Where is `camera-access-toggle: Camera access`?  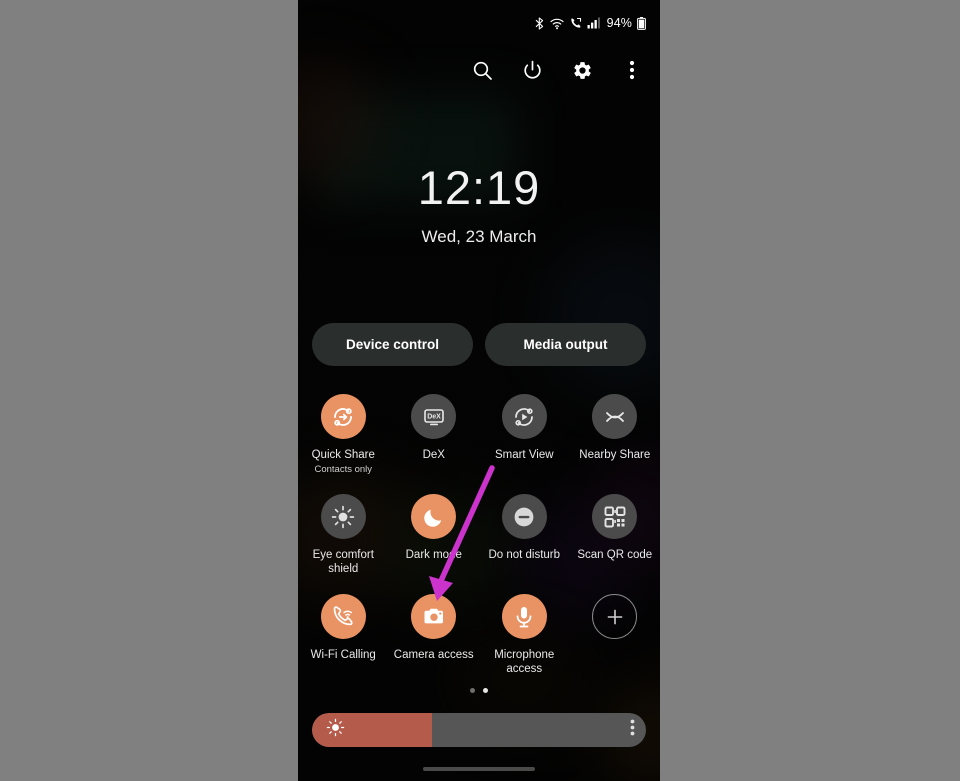
camera-access-toggle: Camera access is located at coordinates (434, 636).